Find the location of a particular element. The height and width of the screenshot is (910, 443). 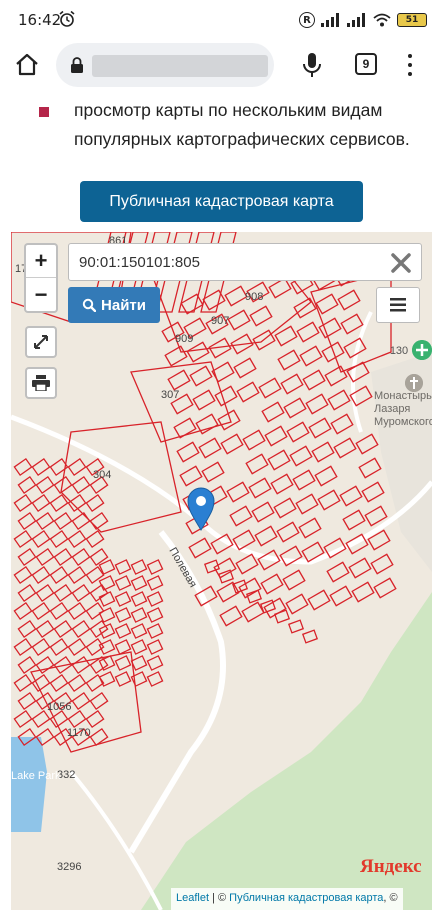

zoom-in-button: + is located at coordinates (41, 261).